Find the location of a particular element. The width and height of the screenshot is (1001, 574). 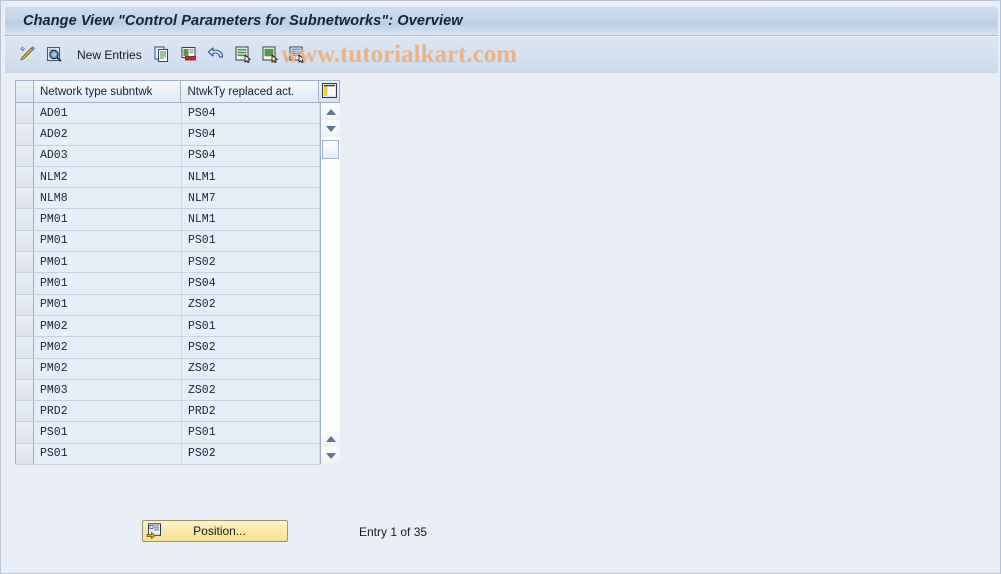

table-row: PM02 PS01 is located at coordinates (168, 326).